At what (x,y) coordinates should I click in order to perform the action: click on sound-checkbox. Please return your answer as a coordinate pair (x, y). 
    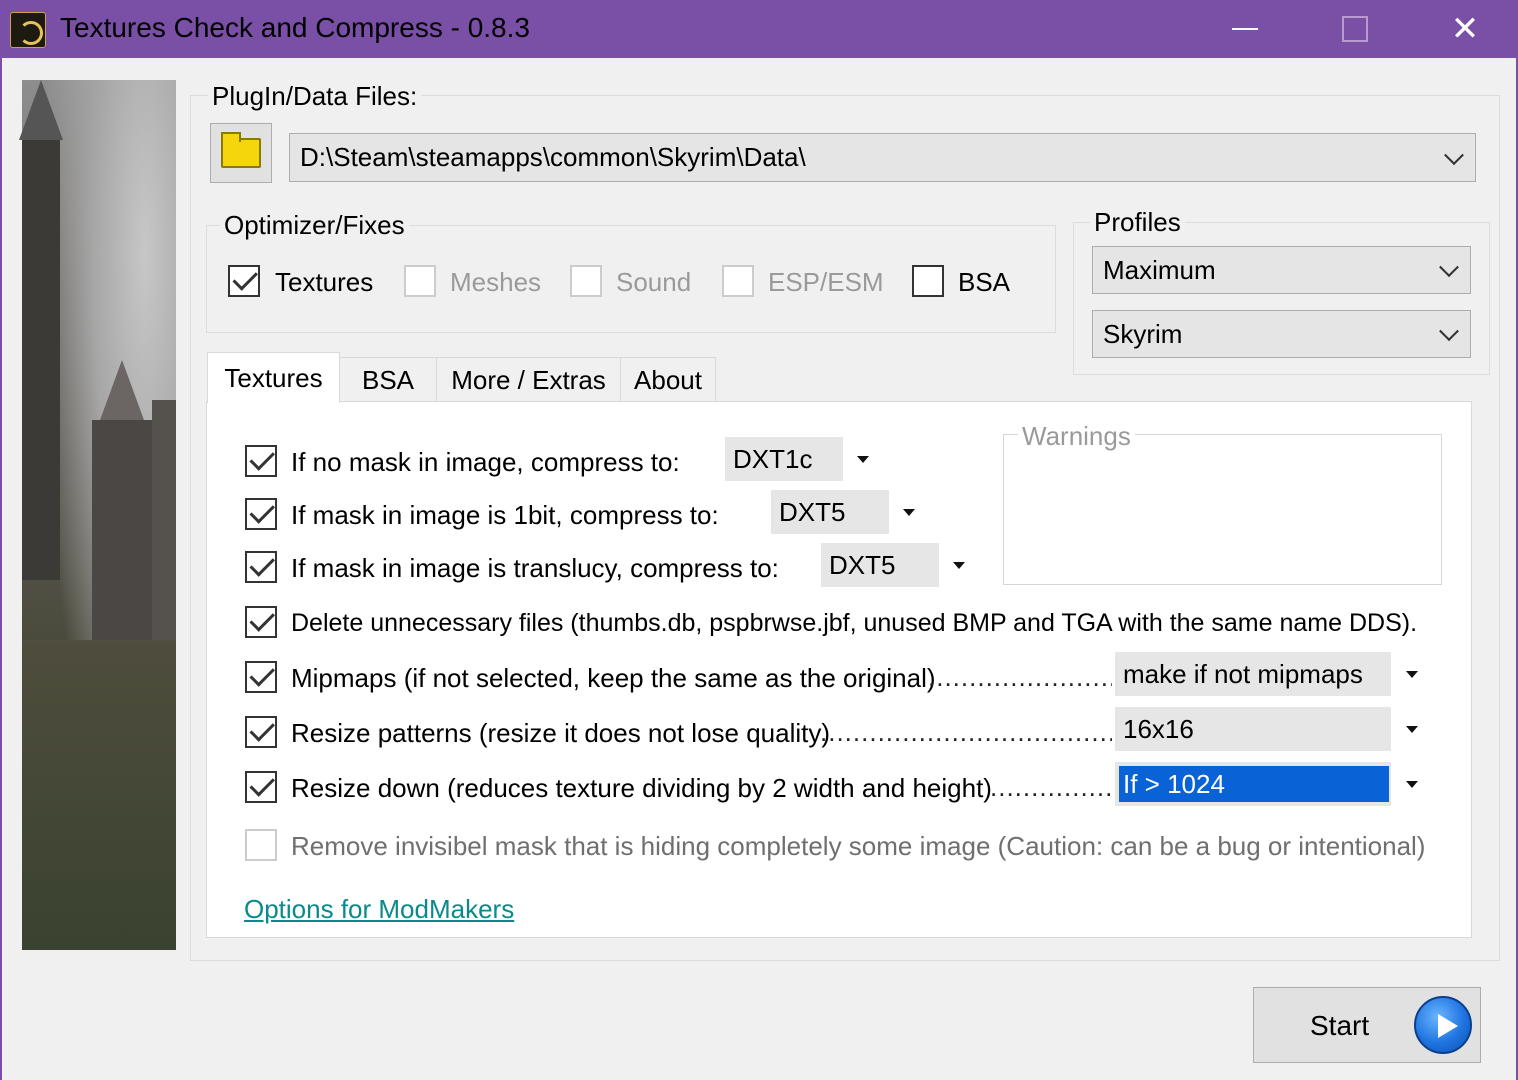
    Looking at the image, I should click on (586, 281).